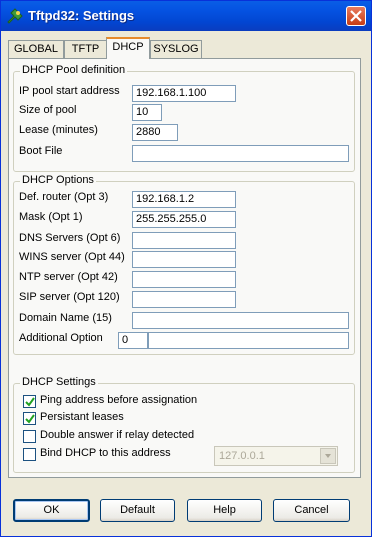 This screenshot has width=372, height=537. Describe the element at coordinates (328, 456) in the screenshot. I see `chevron-down-icon` at that location.